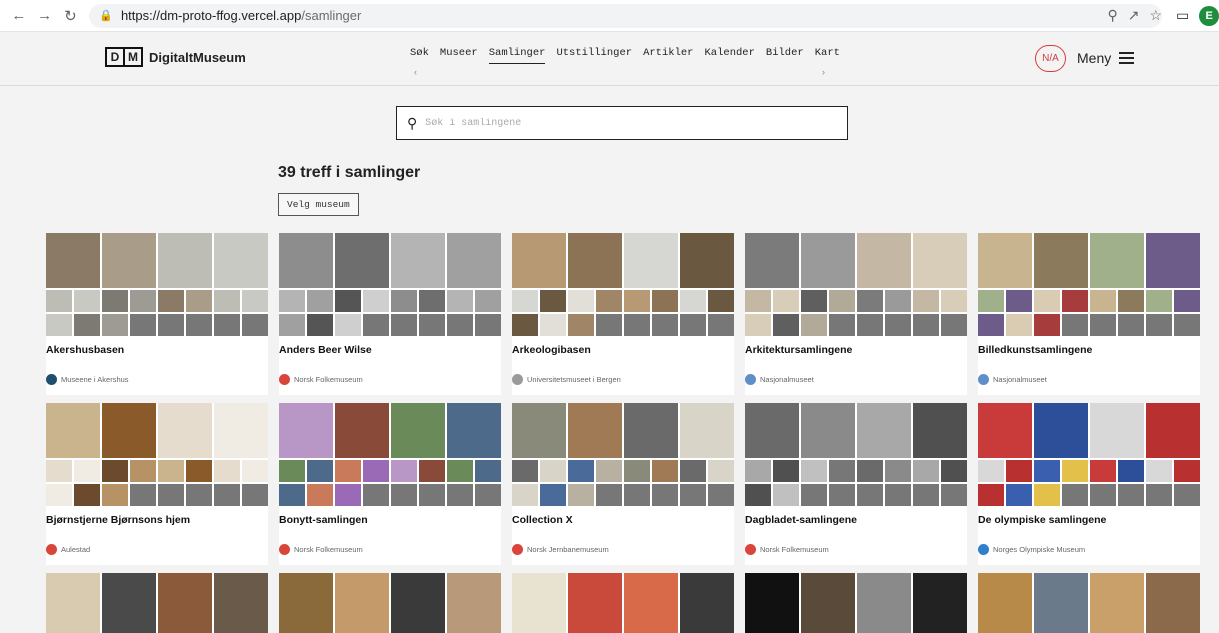  Describe the element at coordinates (19, 16) in the screenshot. I see `back-icon: ←` at that location.